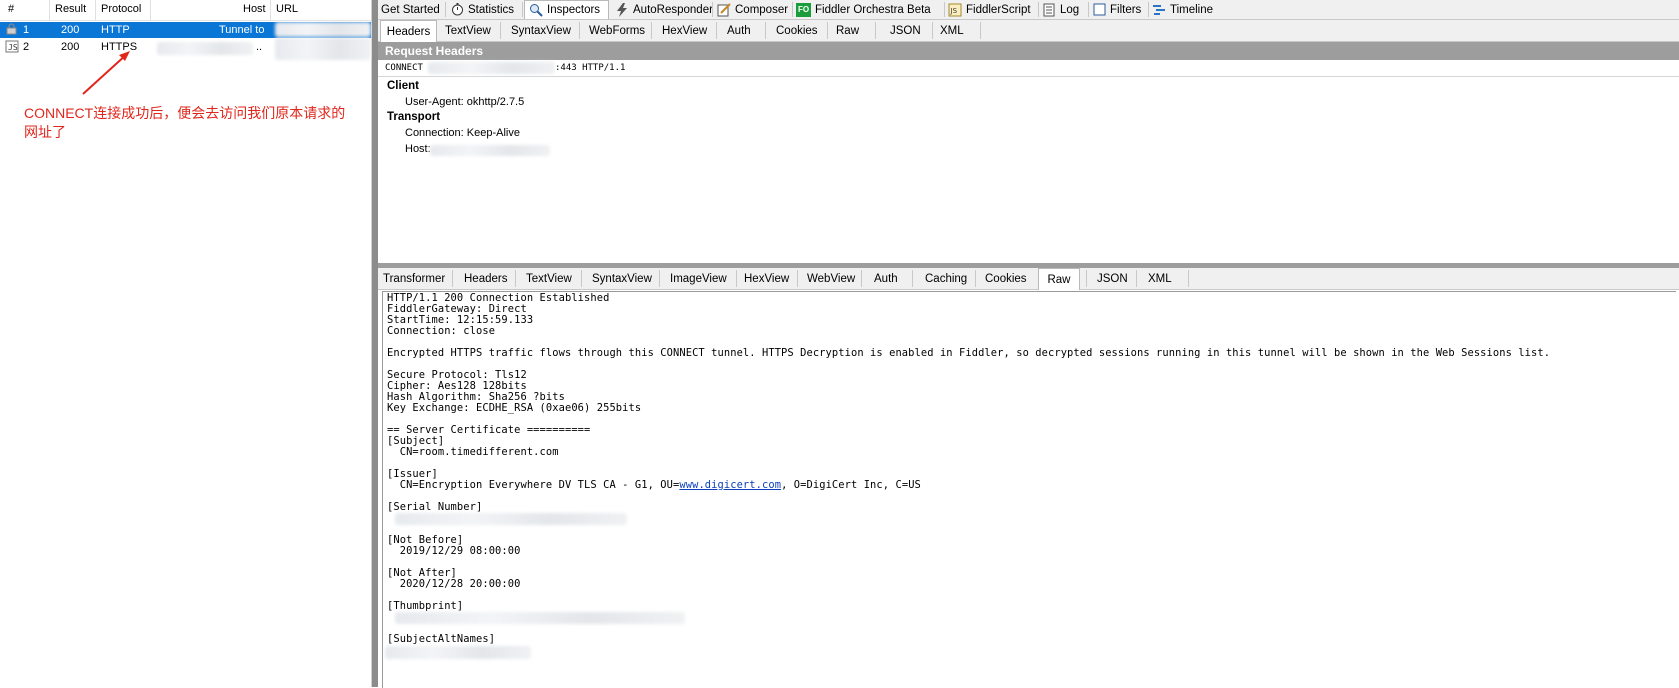  What do you see at coordinates (952, 30) in the screenshot?
I see `tab-request-xml: XML` at bounding box center [952, 30].